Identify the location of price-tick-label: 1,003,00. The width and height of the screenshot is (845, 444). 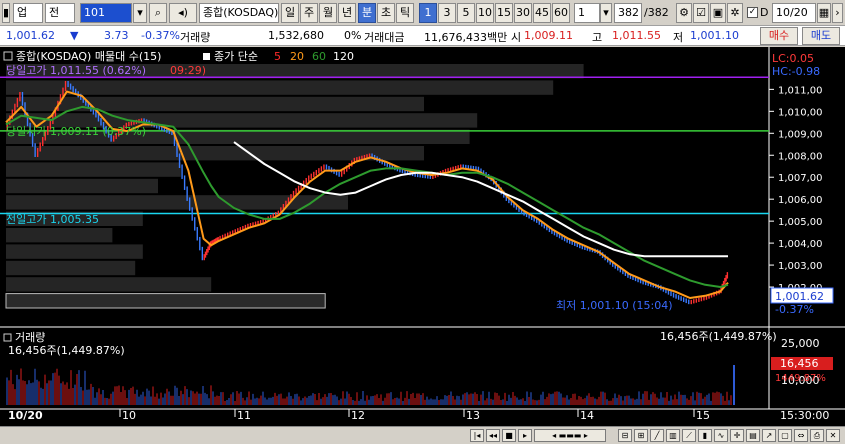
(800, 266).